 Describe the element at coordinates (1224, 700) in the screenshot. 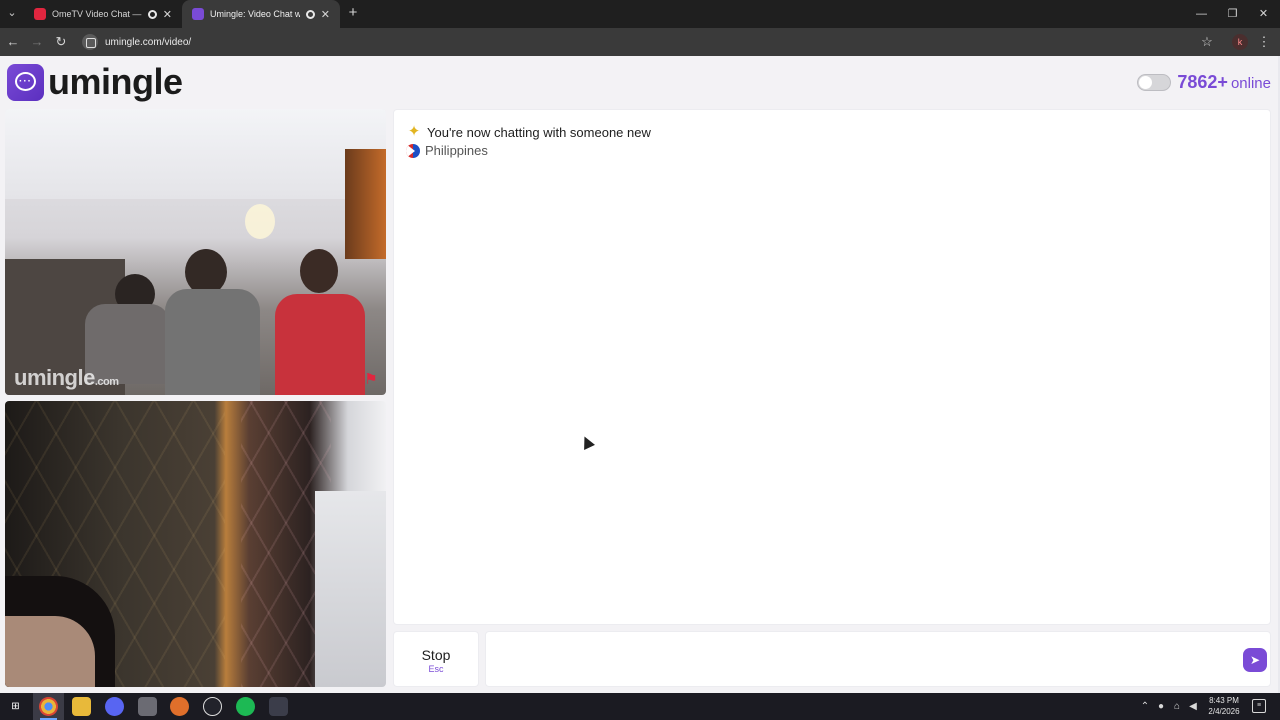

I see `clock-time: 8:43 PM` at that location.